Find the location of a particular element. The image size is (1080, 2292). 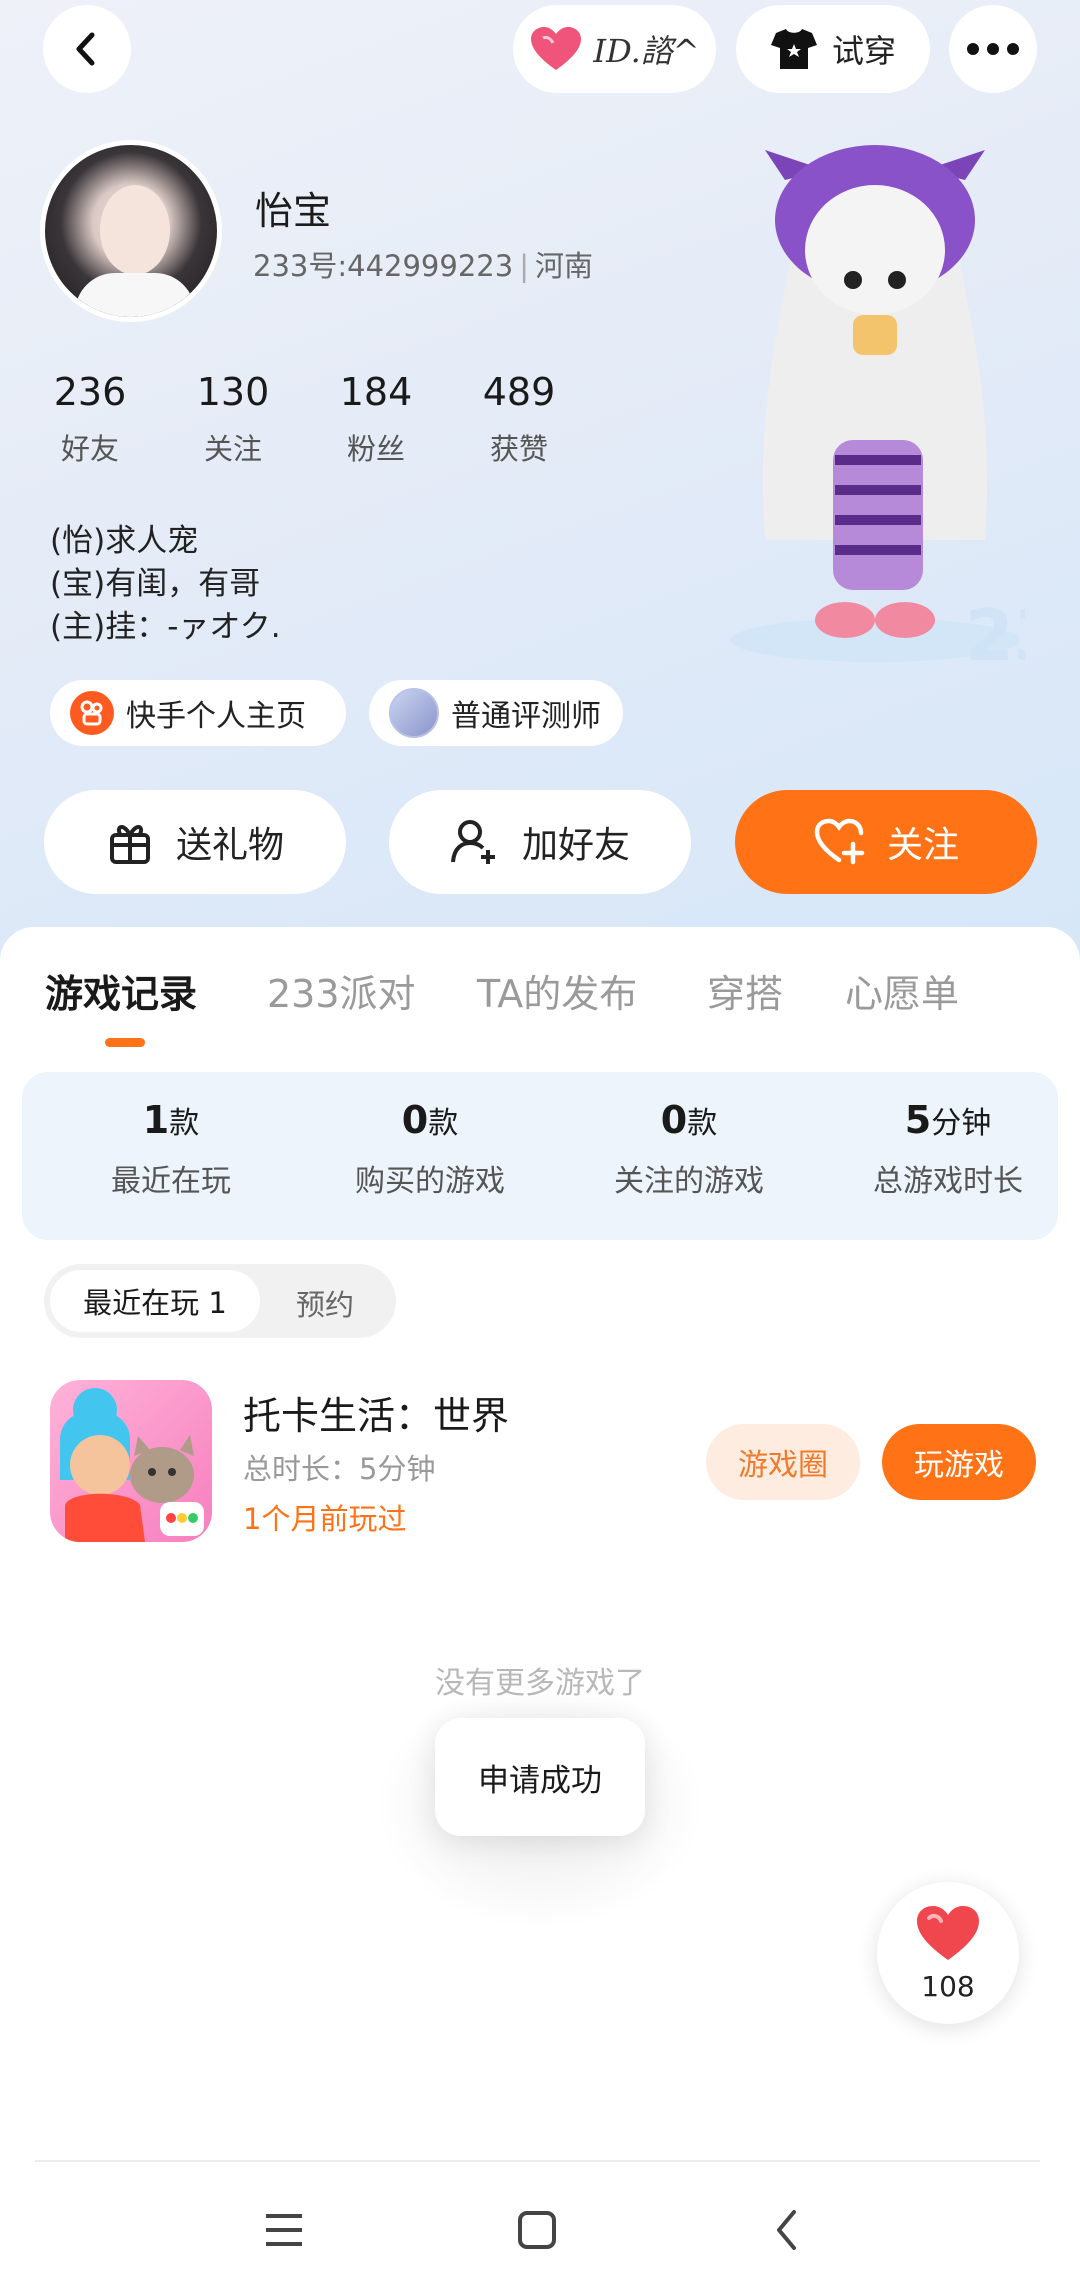

follow-button: 关注 is located at coordinates (886, 842).